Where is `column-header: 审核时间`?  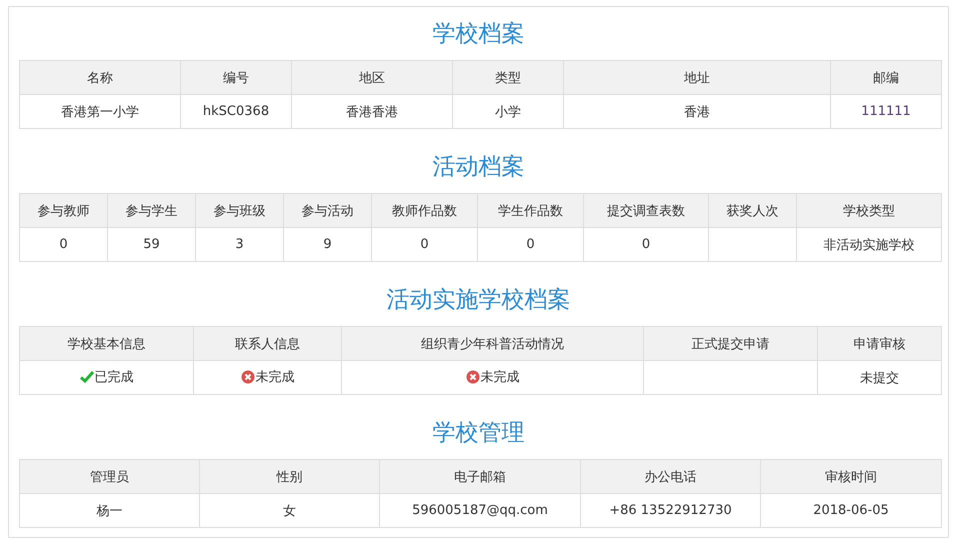 column-header: 审核时间 is located at coordinates (851, 477).